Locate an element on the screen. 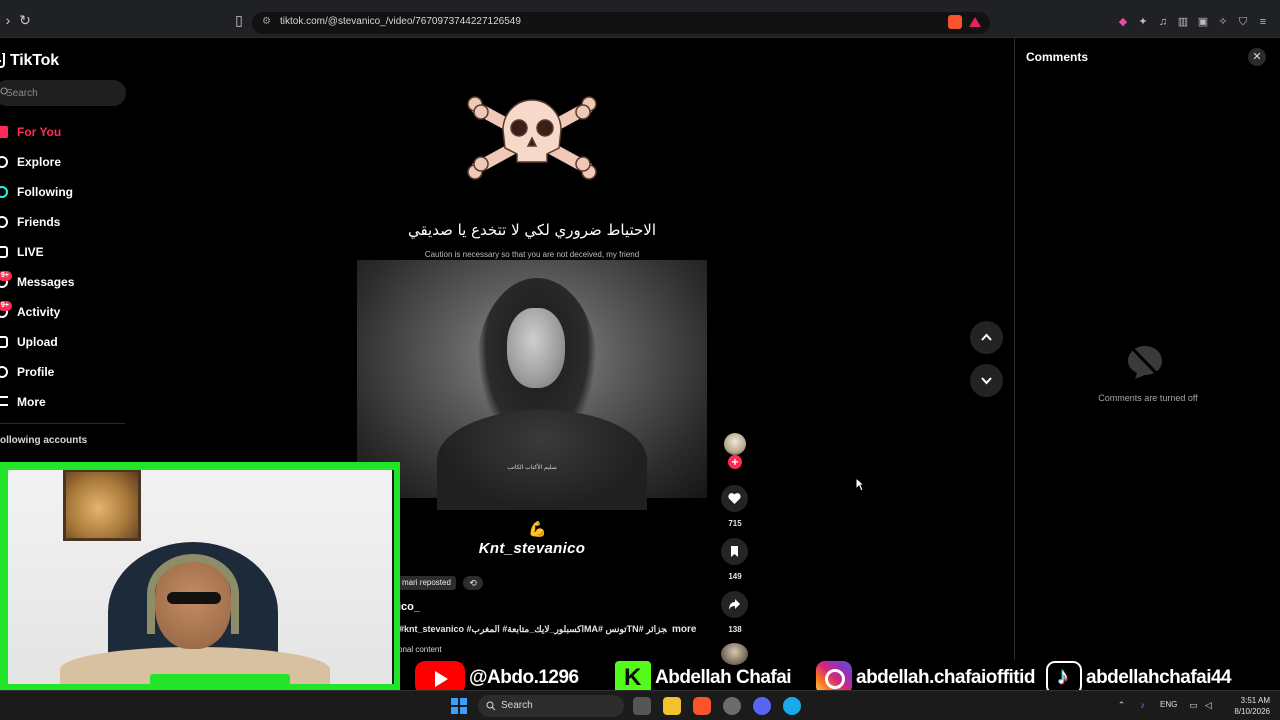 The image size is (1280, 720). sidebar-item-label: Explore is located at coordinates (39, 162).